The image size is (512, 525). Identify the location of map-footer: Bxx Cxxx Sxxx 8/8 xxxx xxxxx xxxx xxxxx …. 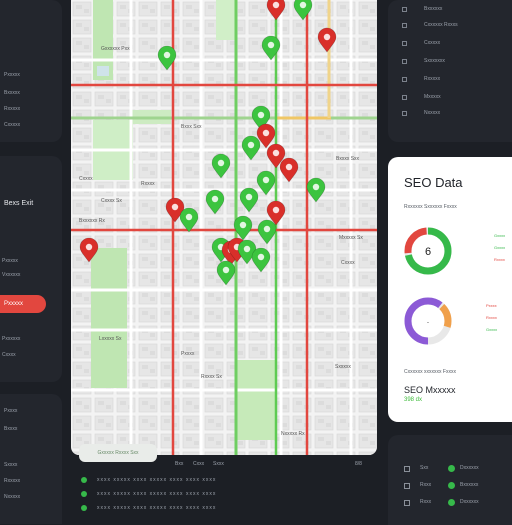
(224, 483).